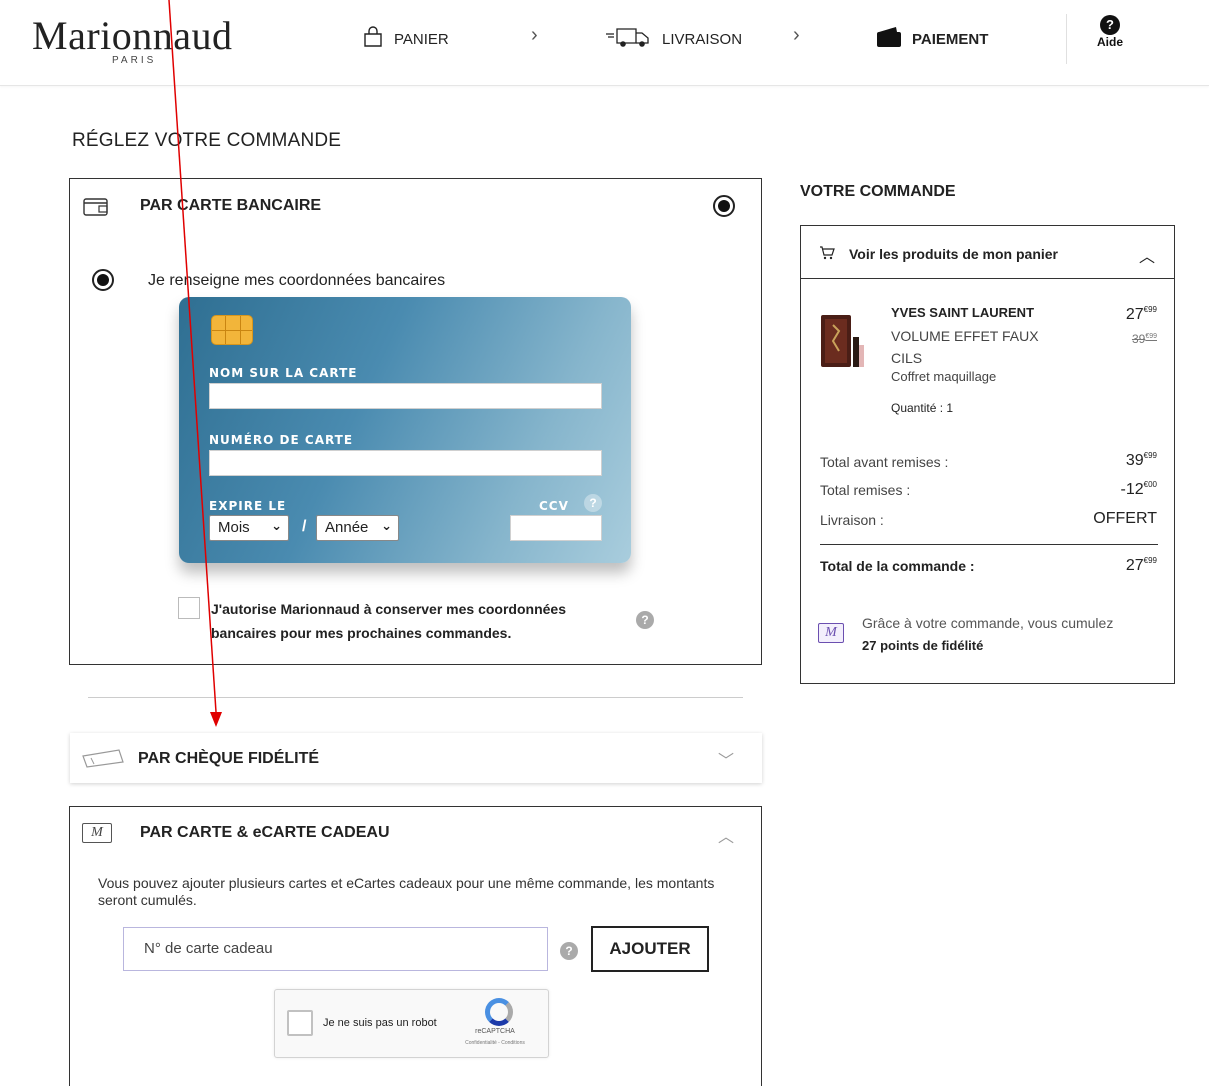 The image size is (1209, 1086). What do you see at coordinates (976, 347) in the screenshot?
I see `product-name: VOLUME EFFET FAUX CILS` at bounding box center [976, 347].